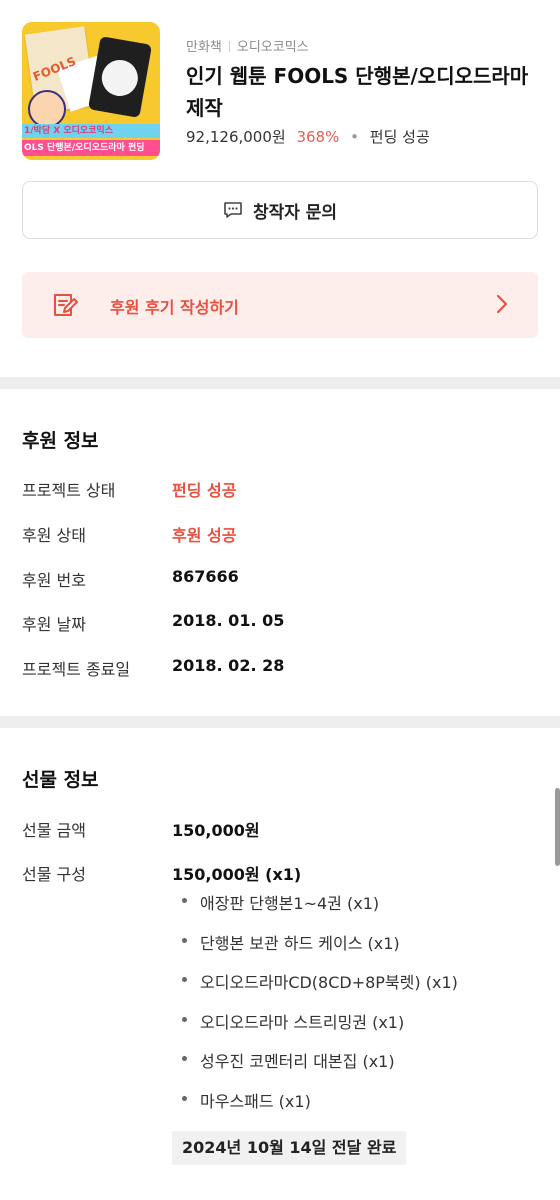 Image resolution: width=560 pixels, height=1200 pixels. Describe the element at coordinates (318, 137) in the screenshot. I see `funding-percent: 368%` at that location.